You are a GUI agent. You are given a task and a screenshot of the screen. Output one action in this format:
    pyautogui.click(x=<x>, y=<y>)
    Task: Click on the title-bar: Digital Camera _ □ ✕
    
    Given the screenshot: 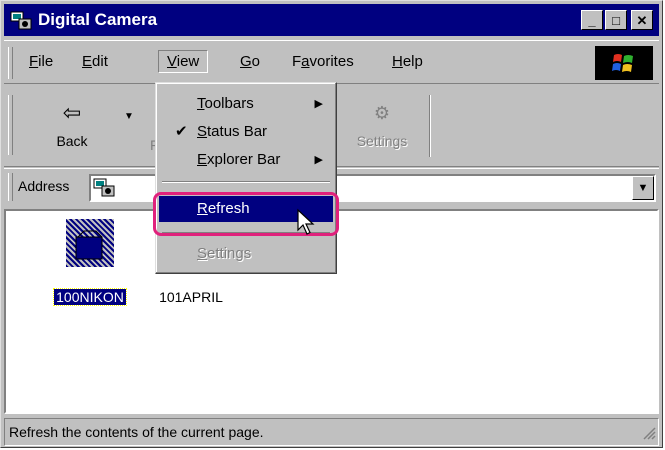 What is the action you would take?
    pyautogui.click(x=331, y=20)
    